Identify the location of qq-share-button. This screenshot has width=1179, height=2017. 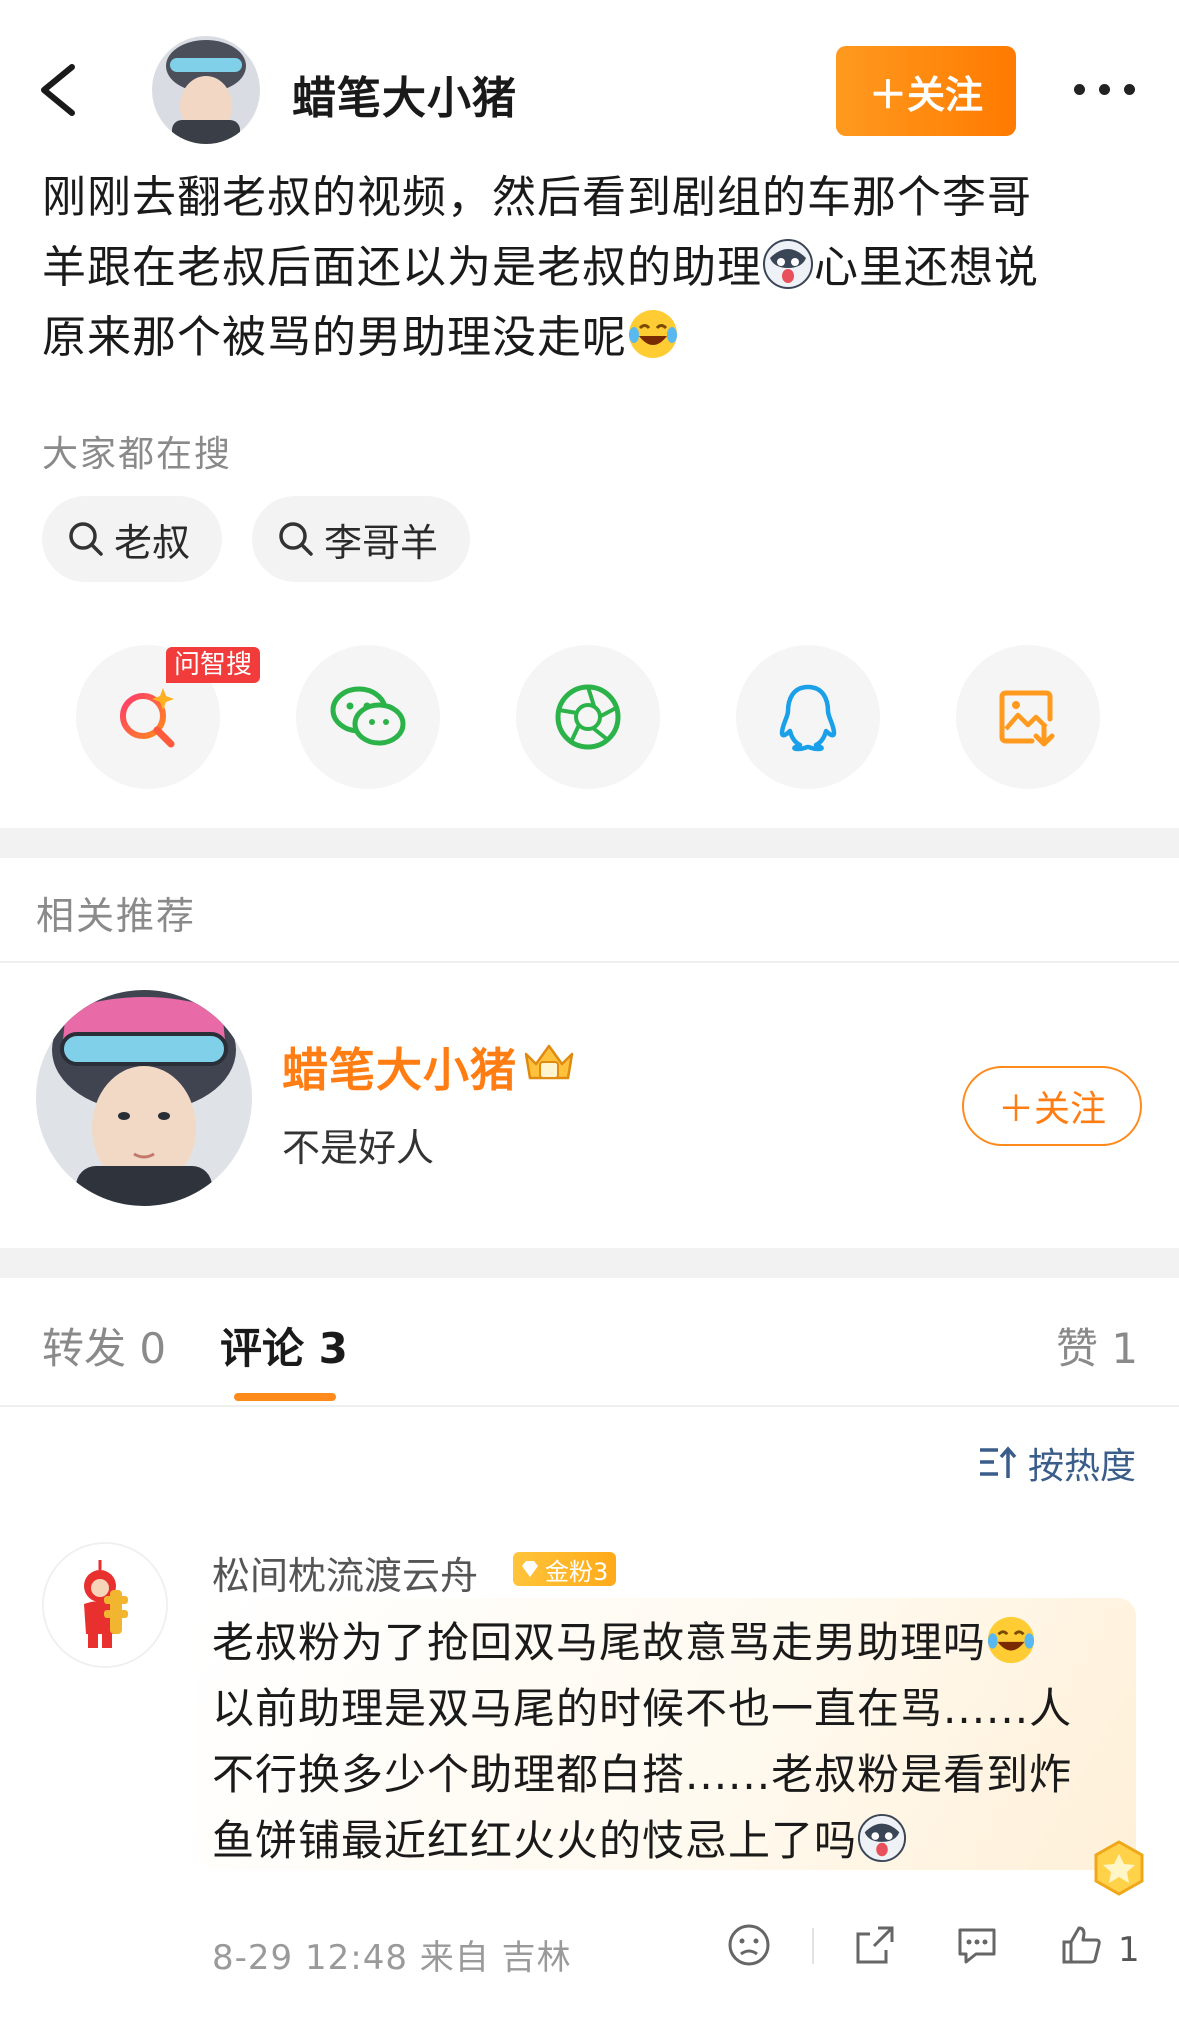
(808, 717).